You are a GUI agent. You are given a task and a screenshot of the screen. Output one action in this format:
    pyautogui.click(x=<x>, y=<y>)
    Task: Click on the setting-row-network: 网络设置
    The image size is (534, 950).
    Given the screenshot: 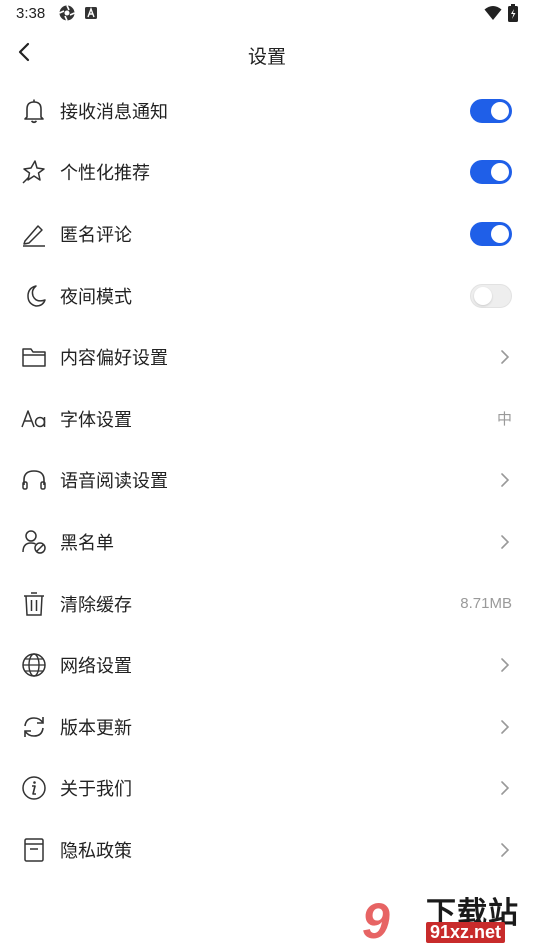 What is the action you would take?
    pyautogui.click(x=267, y=665)
    